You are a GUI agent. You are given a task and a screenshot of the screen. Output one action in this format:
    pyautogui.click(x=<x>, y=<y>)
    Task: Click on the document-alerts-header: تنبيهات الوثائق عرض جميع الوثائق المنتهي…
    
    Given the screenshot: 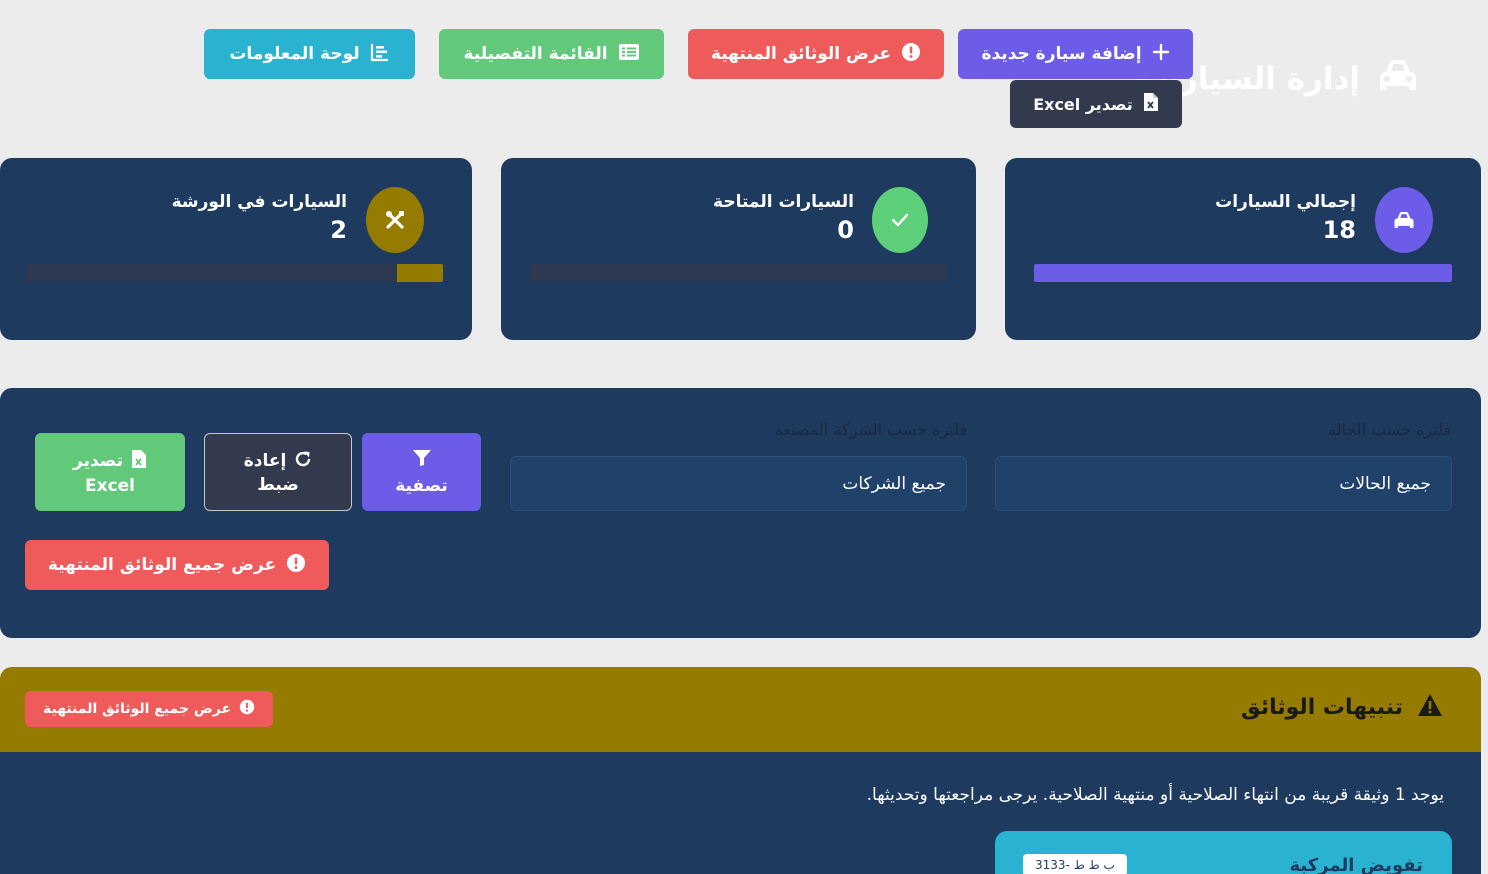 What is the action you would take?
    pyautogui.click(x=740, y=709)
    